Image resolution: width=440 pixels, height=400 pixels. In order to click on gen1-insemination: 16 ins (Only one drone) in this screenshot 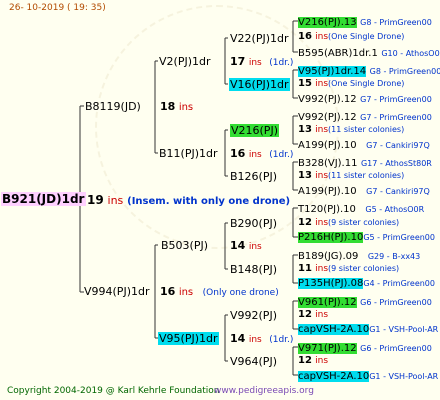, I will do `click(219, 292)`.